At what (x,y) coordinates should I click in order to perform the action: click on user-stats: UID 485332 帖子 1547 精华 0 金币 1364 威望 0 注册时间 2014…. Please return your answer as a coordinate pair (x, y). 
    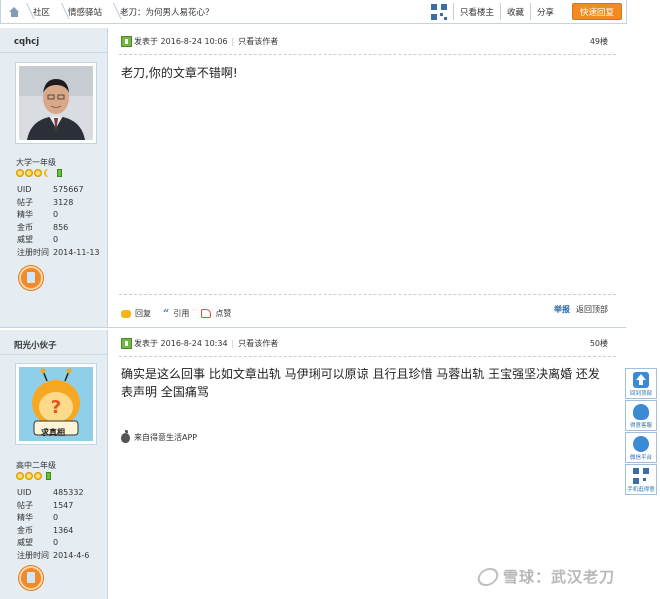
    Looking at the image, I should click on (53, 524).